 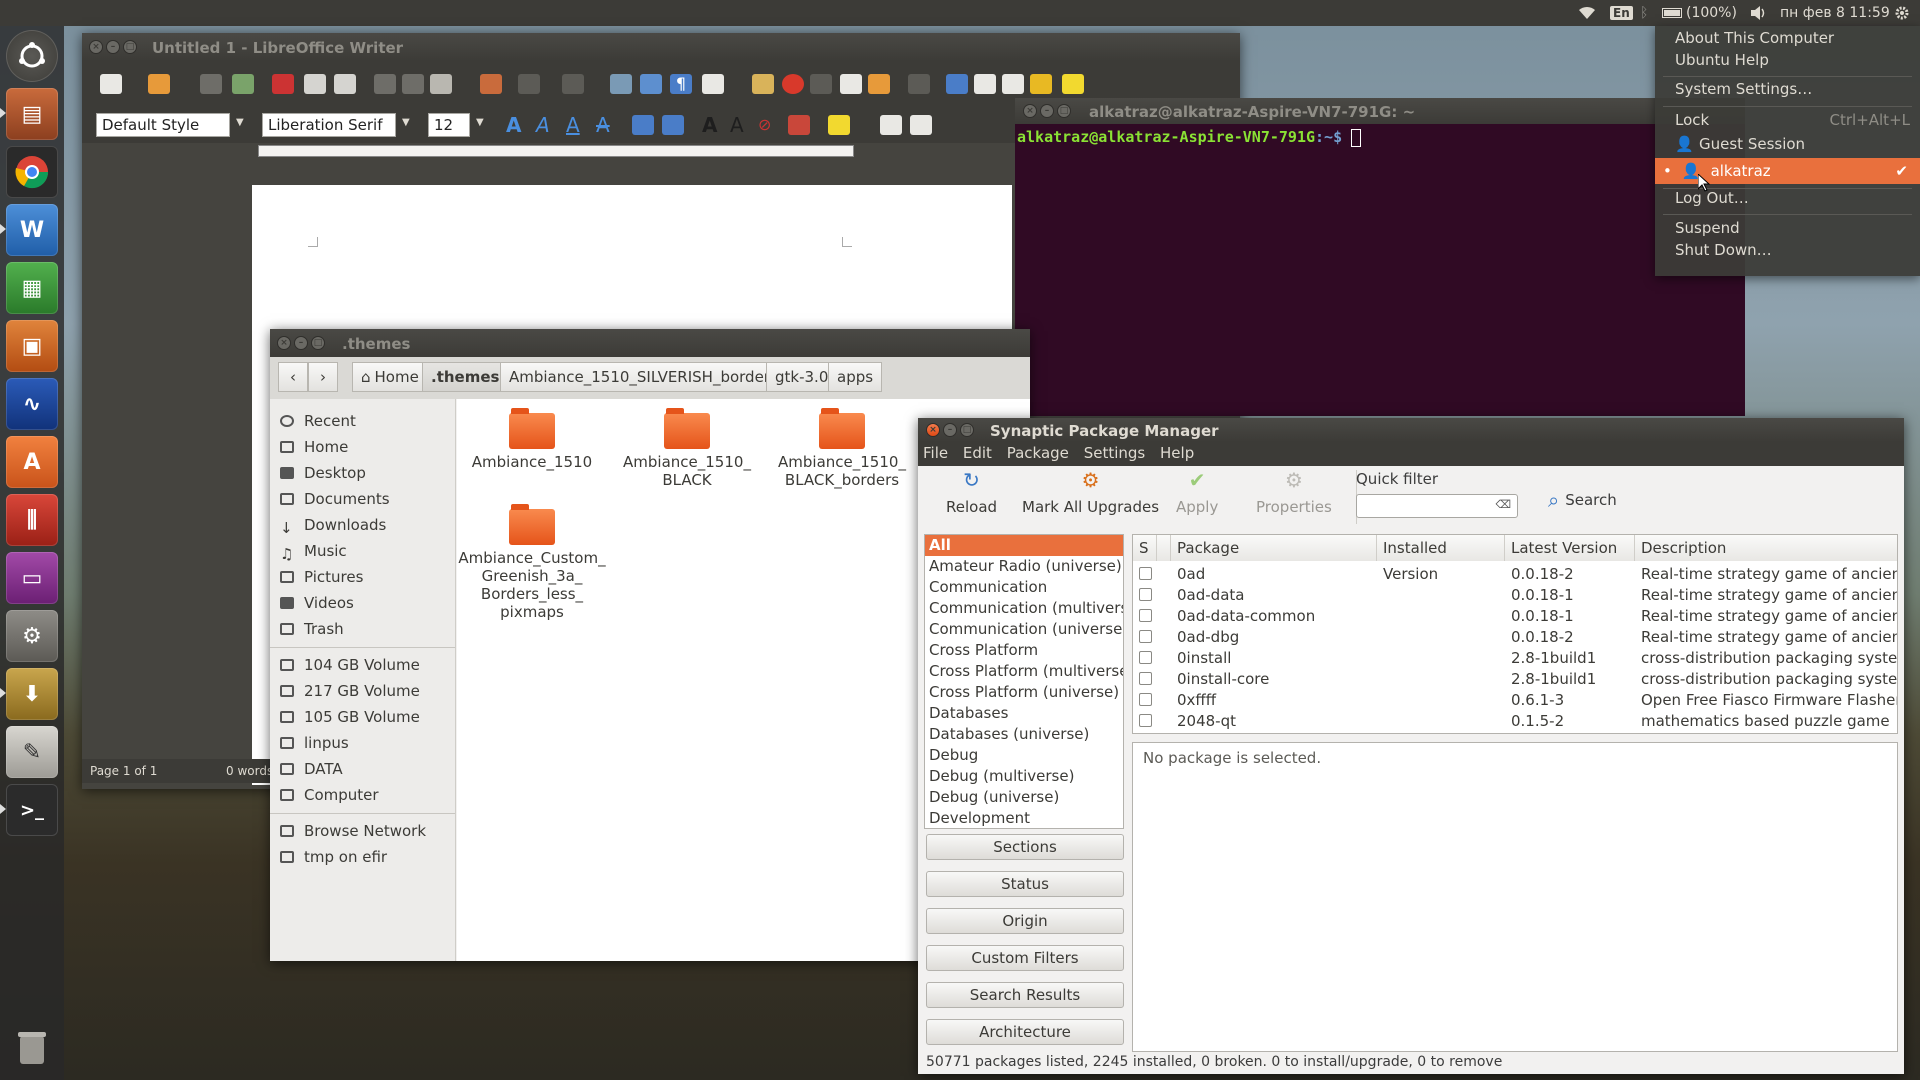 I want to click on outline-icon: A, so click(x=737, y=125).